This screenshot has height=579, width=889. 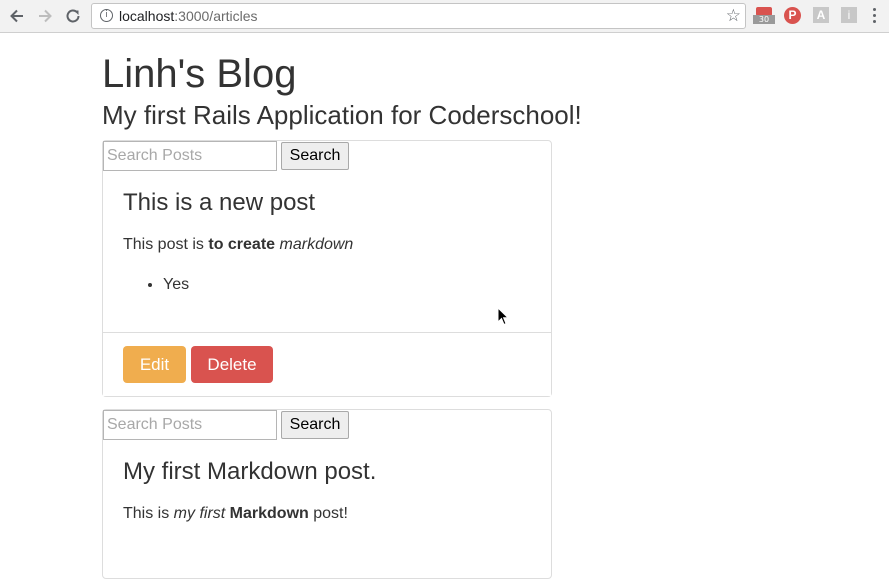 What do you see at coordinates (328, 513) in the screenshot?
I see `post-body-suffix: post!` at bounding box center [328, 513].